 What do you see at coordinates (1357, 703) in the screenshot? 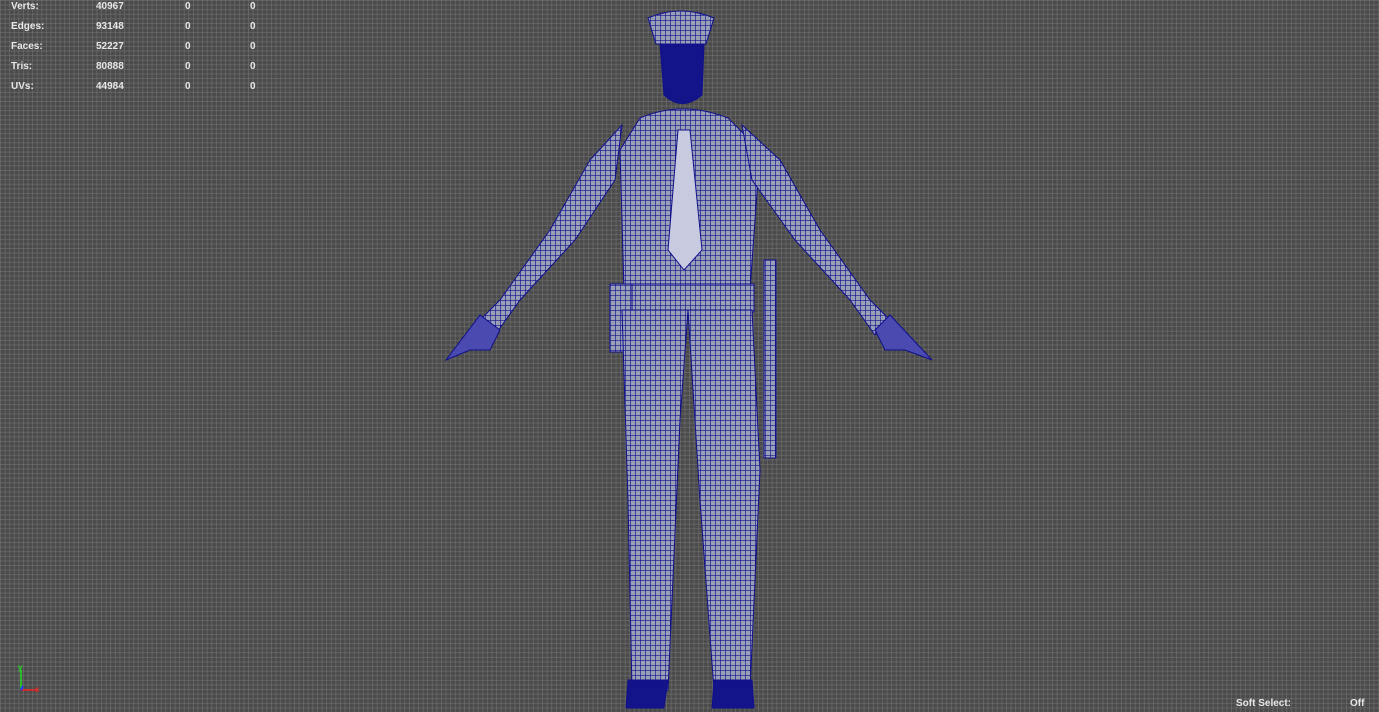
I see `soft-select-value: Off` at bounding box center [1357, 703].